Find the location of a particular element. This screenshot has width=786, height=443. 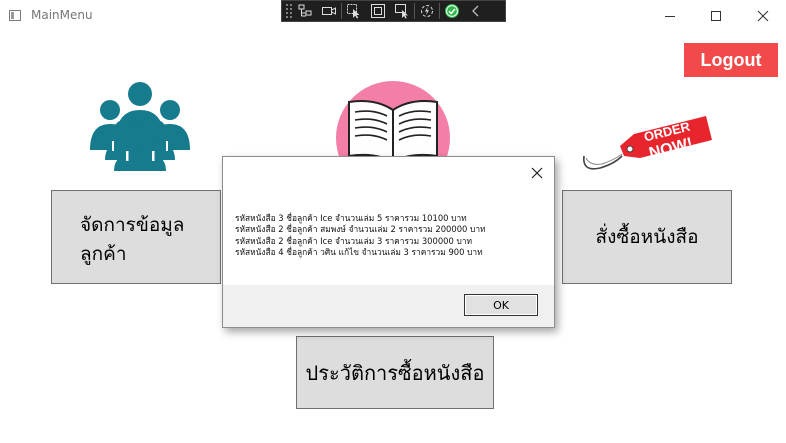

manage-customer-button: จัดการข้อมูล ลูกค้า is located at coordinates (136, 237).